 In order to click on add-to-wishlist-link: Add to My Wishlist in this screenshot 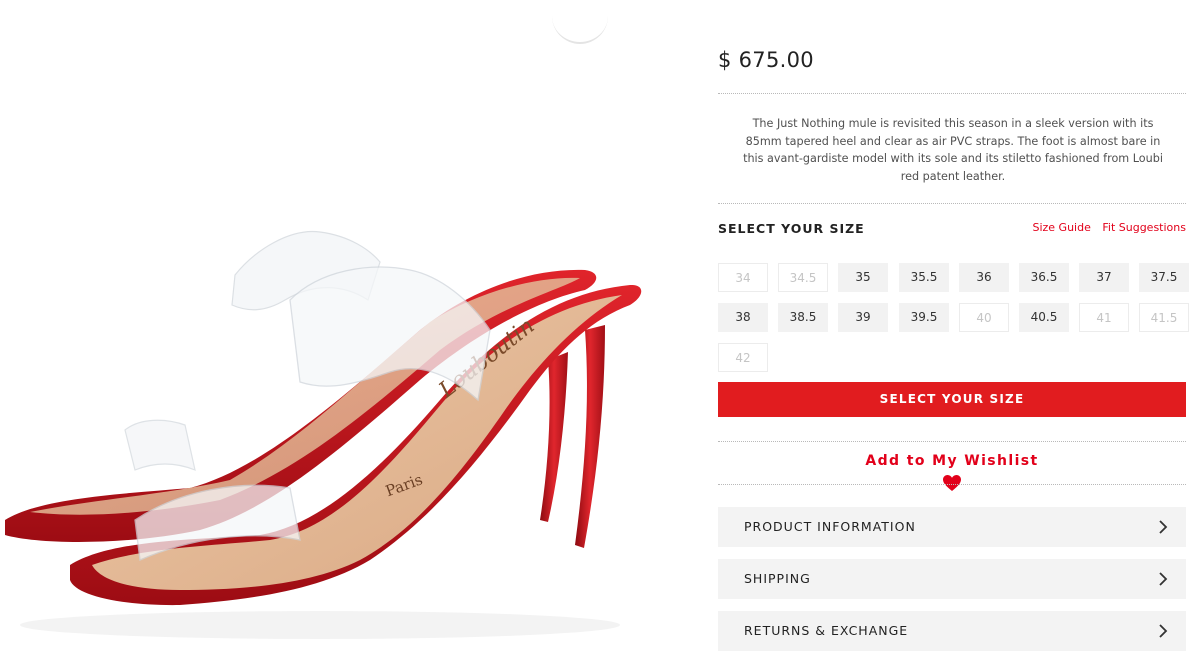, I will do `click(952, 461)`.